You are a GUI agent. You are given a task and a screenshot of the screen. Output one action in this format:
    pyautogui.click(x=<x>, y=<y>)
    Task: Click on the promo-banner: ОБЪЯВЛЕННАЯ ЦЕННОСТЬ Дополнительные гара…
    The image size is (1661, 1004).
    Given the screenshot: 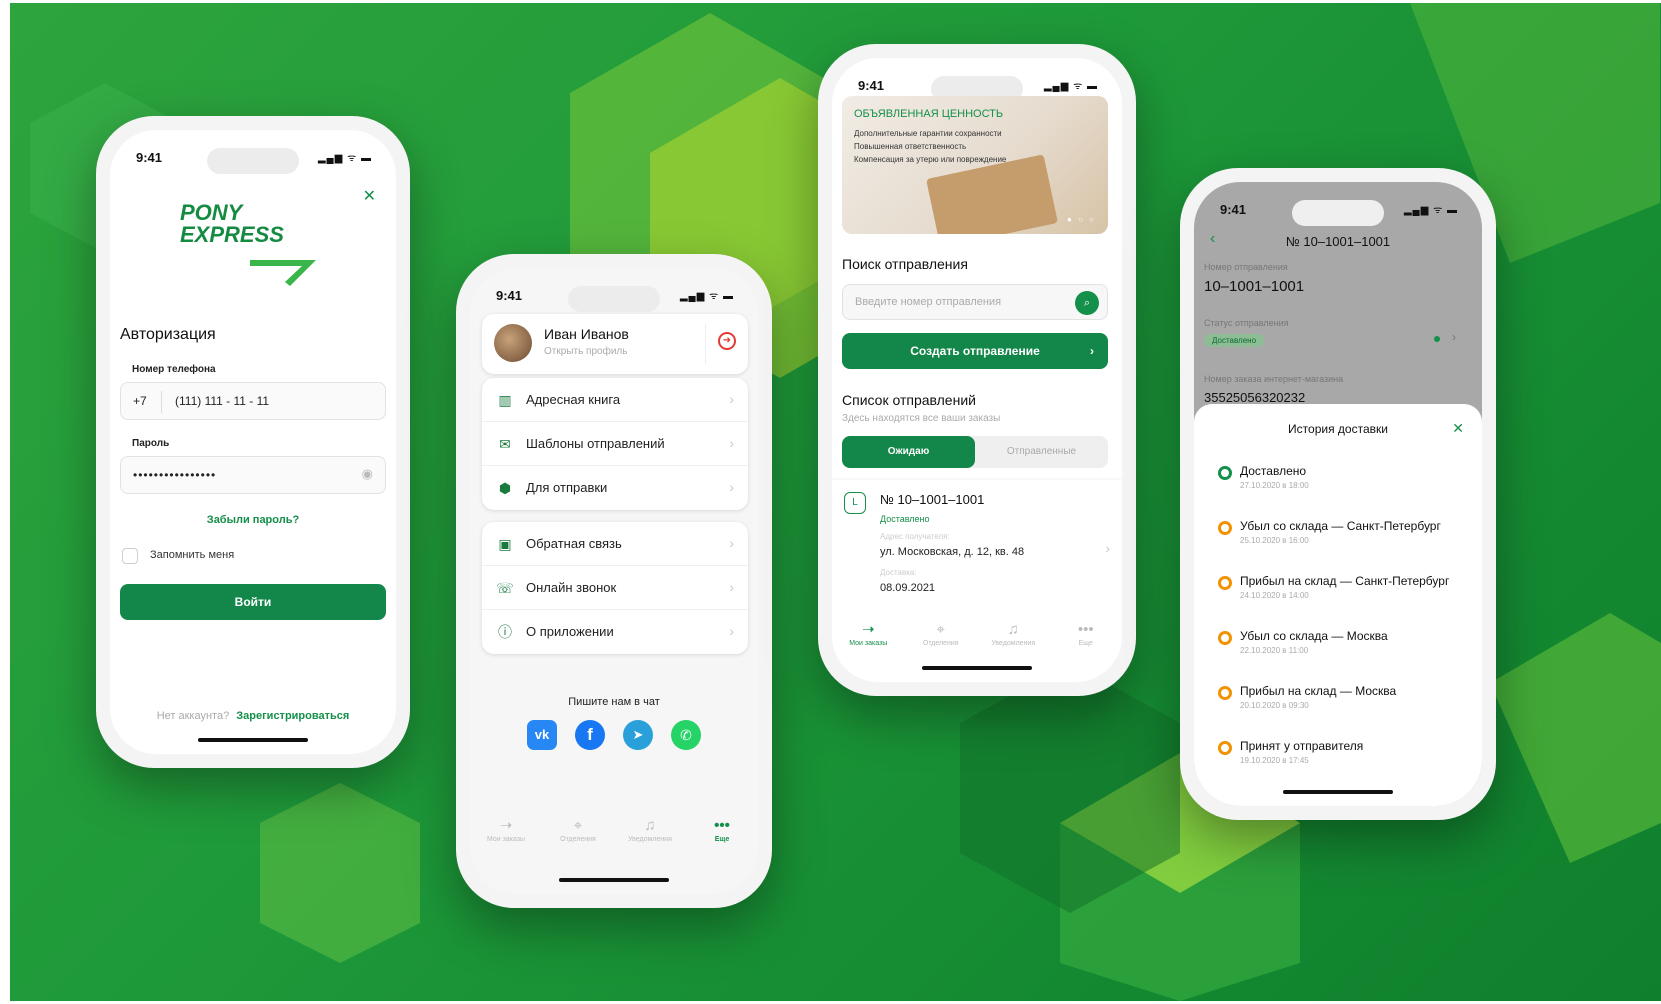 What is the action you would take?
    pyautogui.click(x=975, y=165)
    